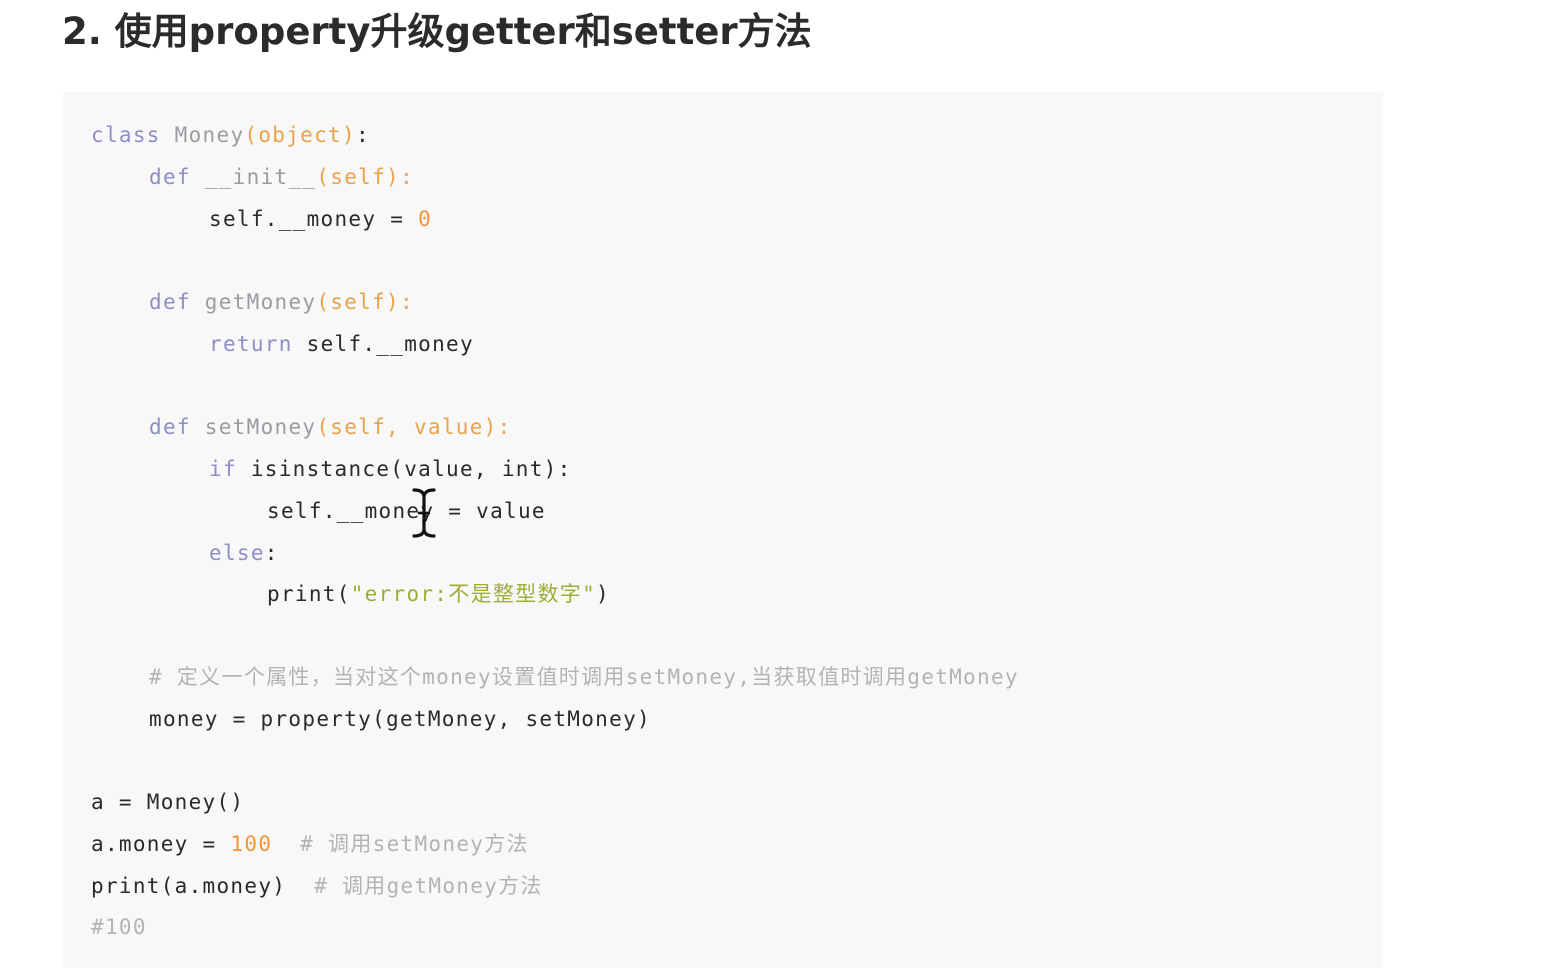 Image resolution: width=1546 pixels, height=968 pixels. I want to click on code-line-return: return self.__money, so click(341, 344).